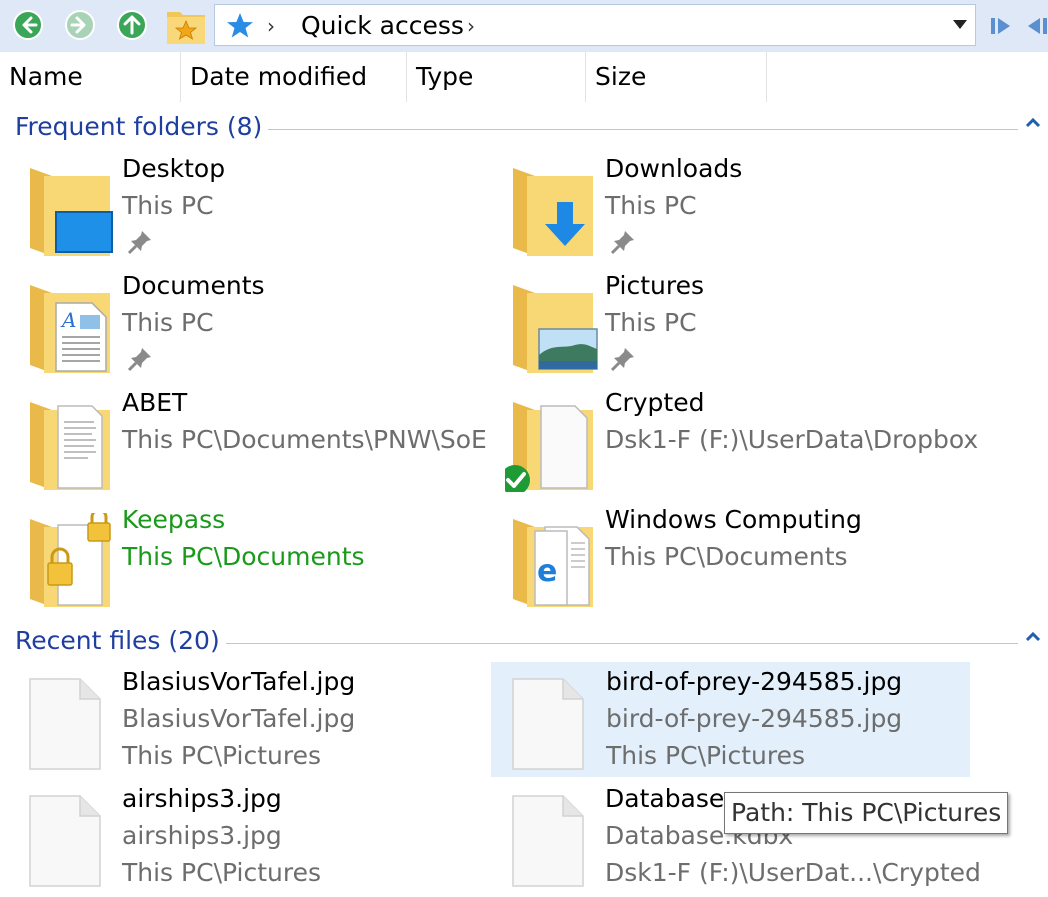 The image size is (1048, 897). I want to click on preview-pane-button, so click(1001, 26).